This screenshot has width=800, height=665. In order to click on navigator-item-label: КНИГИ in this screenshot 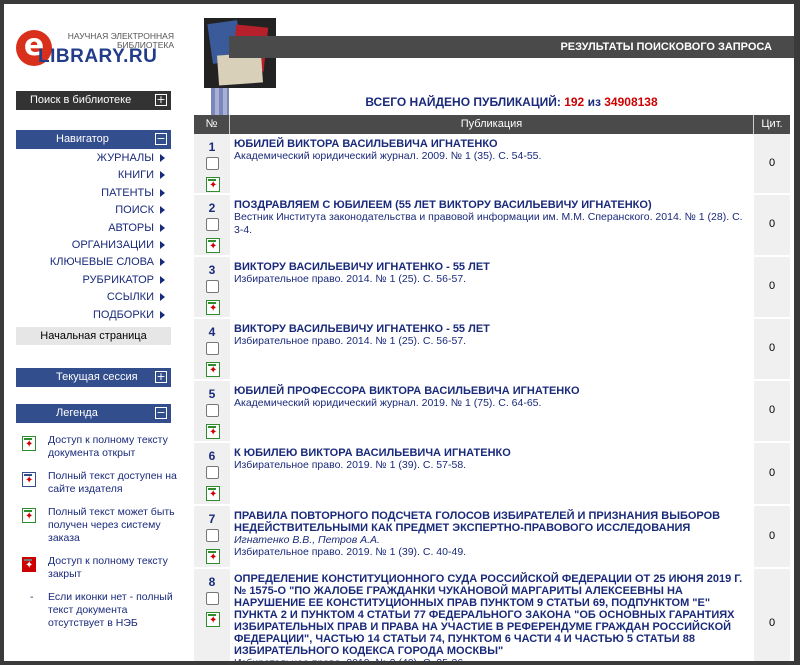, I will do `click(135, 175)`.